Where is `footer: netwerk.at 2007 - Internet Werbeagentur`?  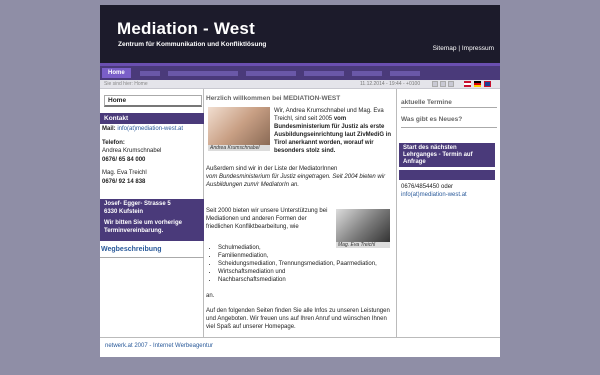 footer: netwerk.at 2007 - Internet Werbeagentur is located at coordinates (300, 347).